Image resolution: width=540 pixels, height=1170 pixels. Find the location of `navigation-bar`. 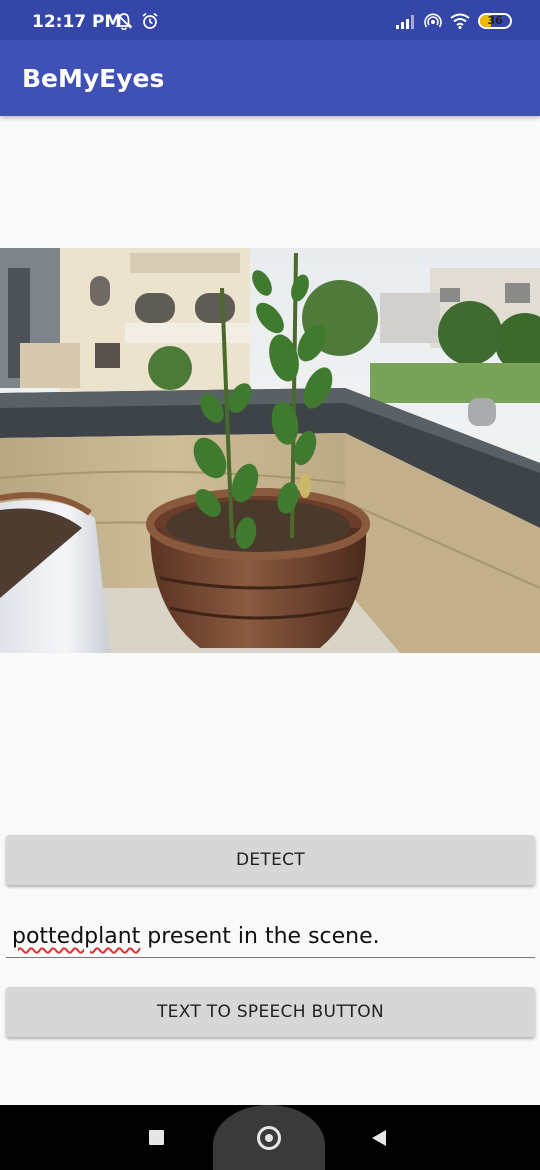

navigation-bar is located at coordinates (270, 1137).